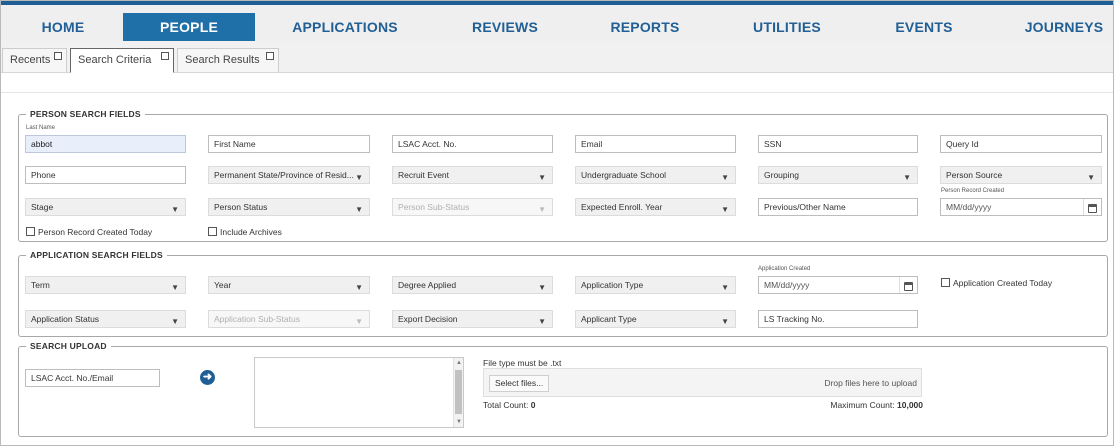  I want to click on total-count: Total Count: 0, so click(509, 405).